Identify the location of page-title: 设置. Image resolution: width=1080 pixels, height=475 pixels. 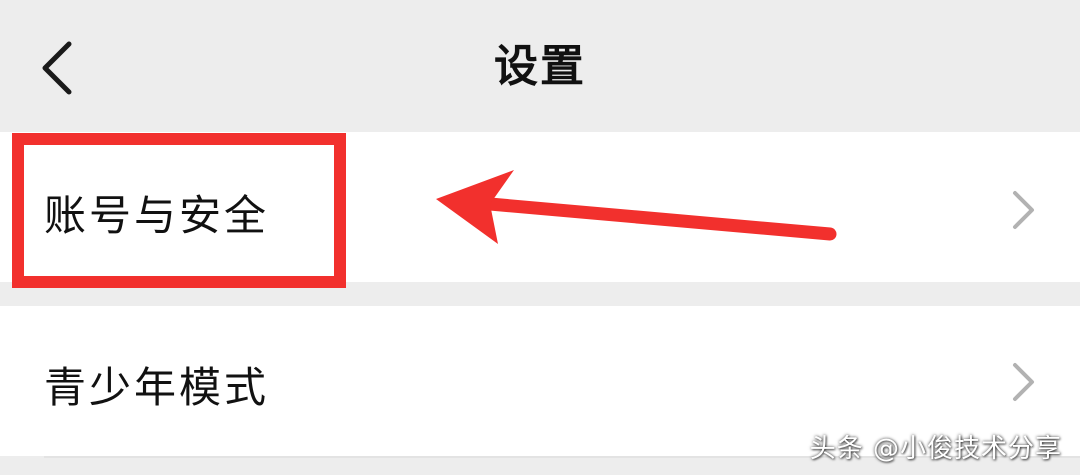
(540, 66).